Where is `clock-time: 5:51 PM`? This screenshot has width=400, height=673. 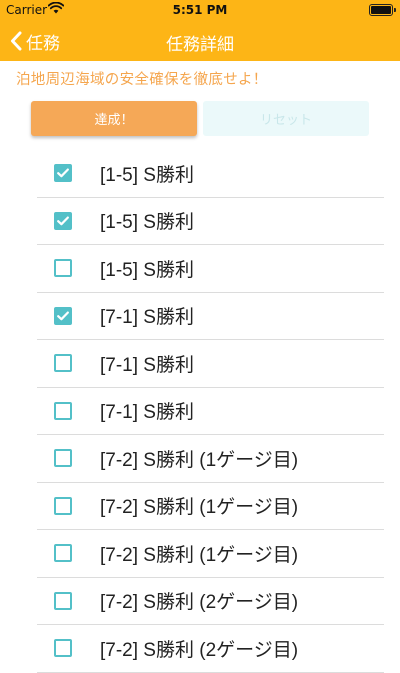
clock-time: 5:51 PM is located at coordinates (200, 10).